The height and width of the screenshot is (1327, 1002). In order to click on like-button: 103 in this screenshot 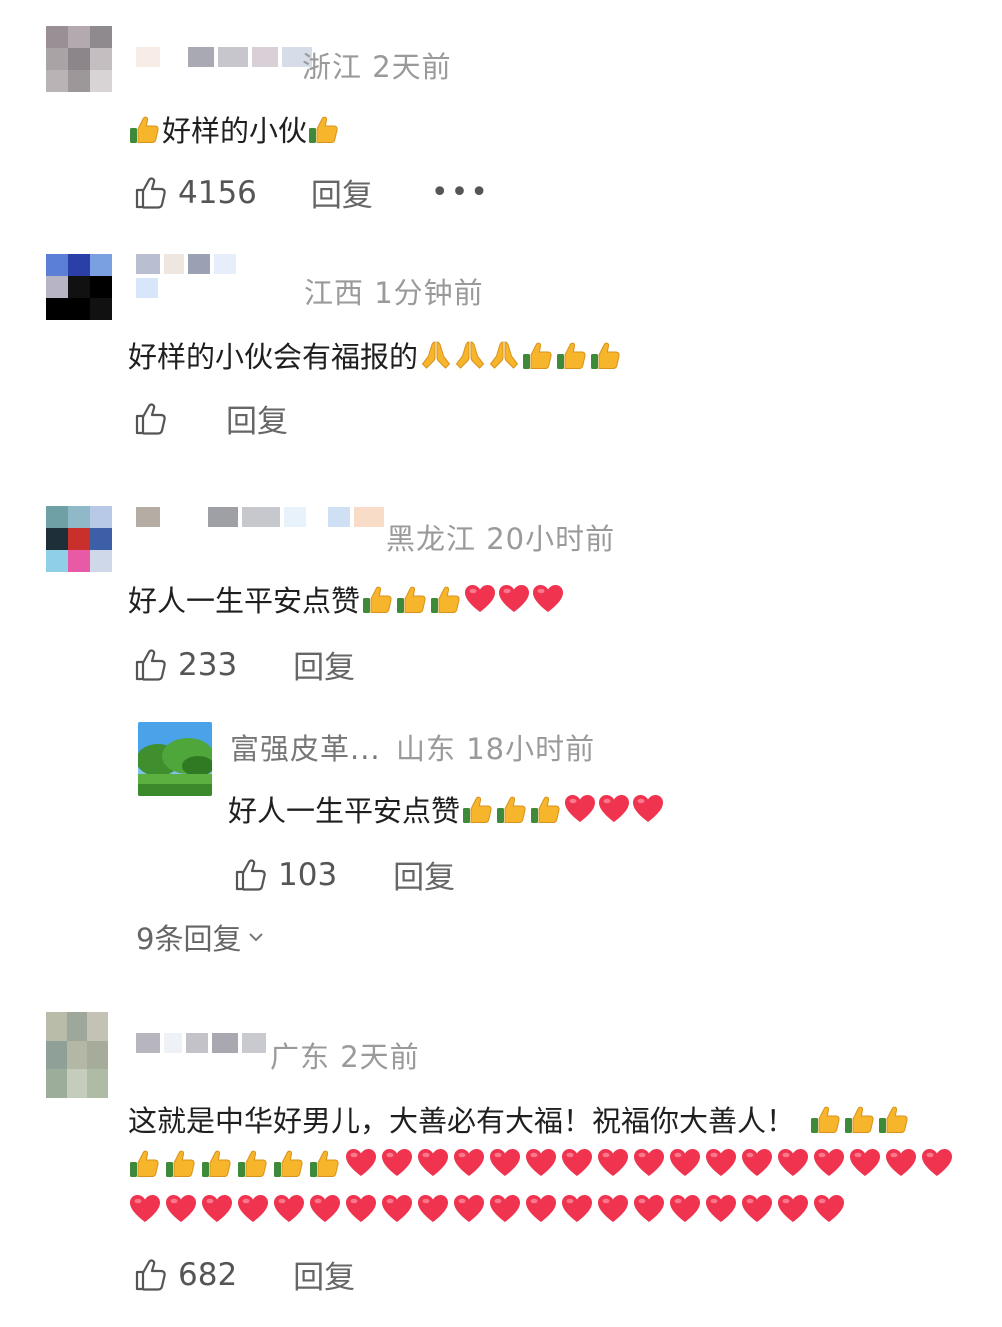, I will do `click(284, 875)`.